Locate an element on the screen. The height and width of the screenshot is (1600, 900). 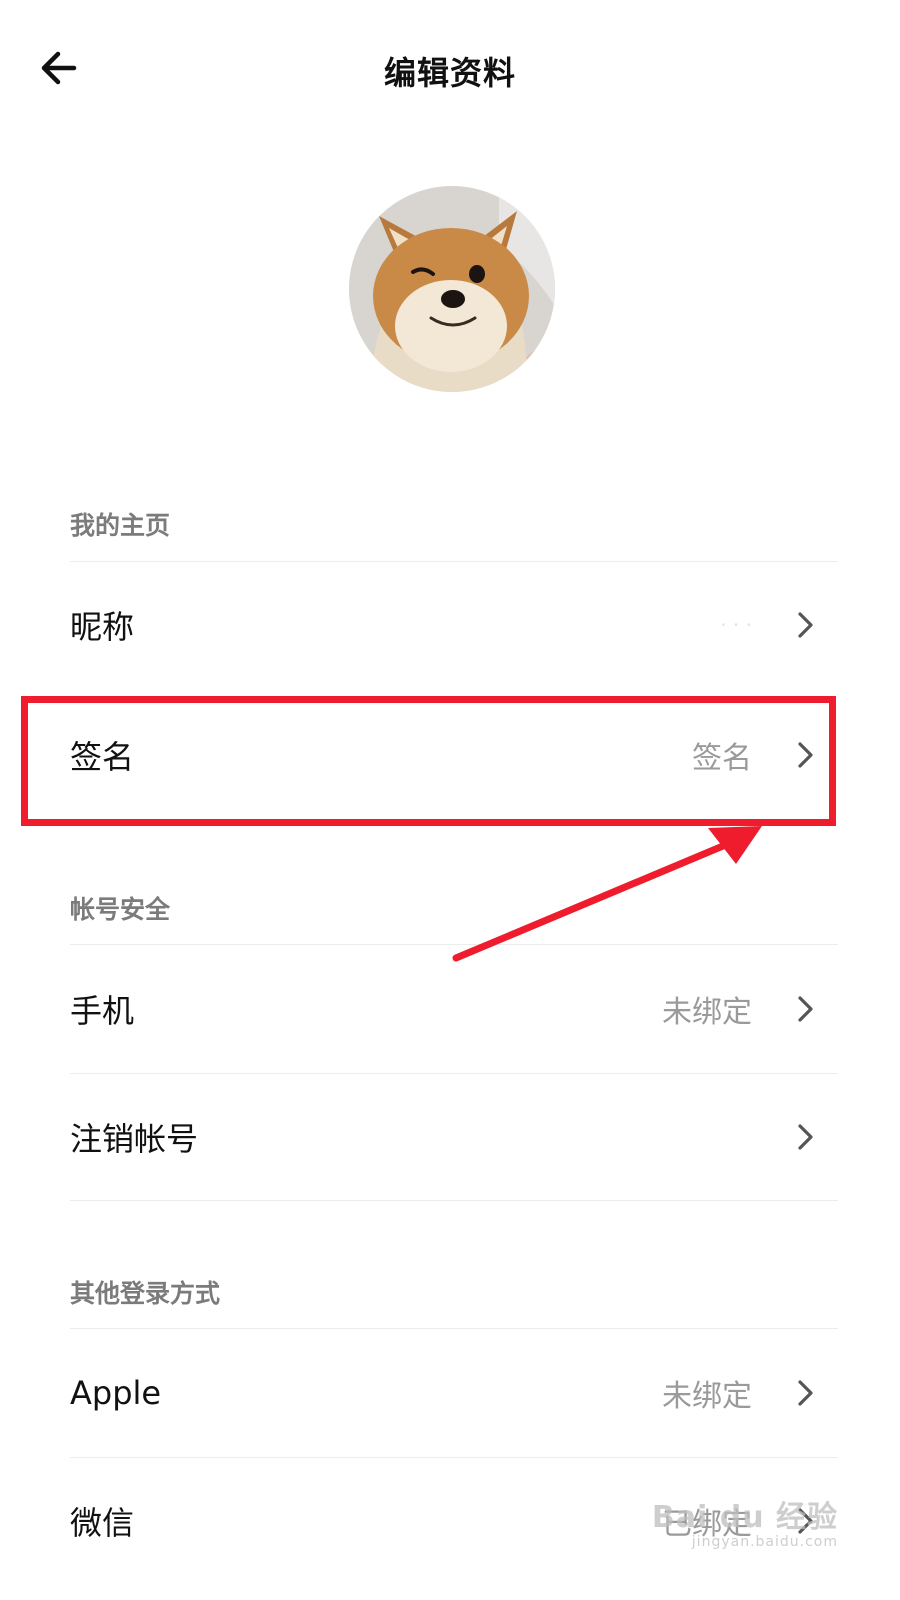
row-phone: 手机 未绑定 is located at coordinates (454, 1009).